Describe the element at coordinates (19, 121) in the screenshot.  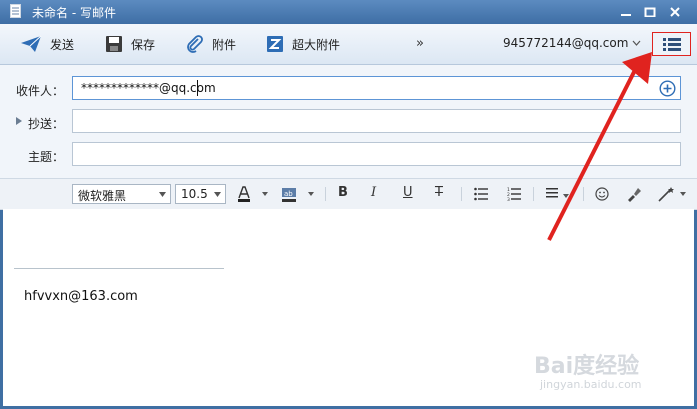
I see `expand-cc-triangle-icon` at that location.